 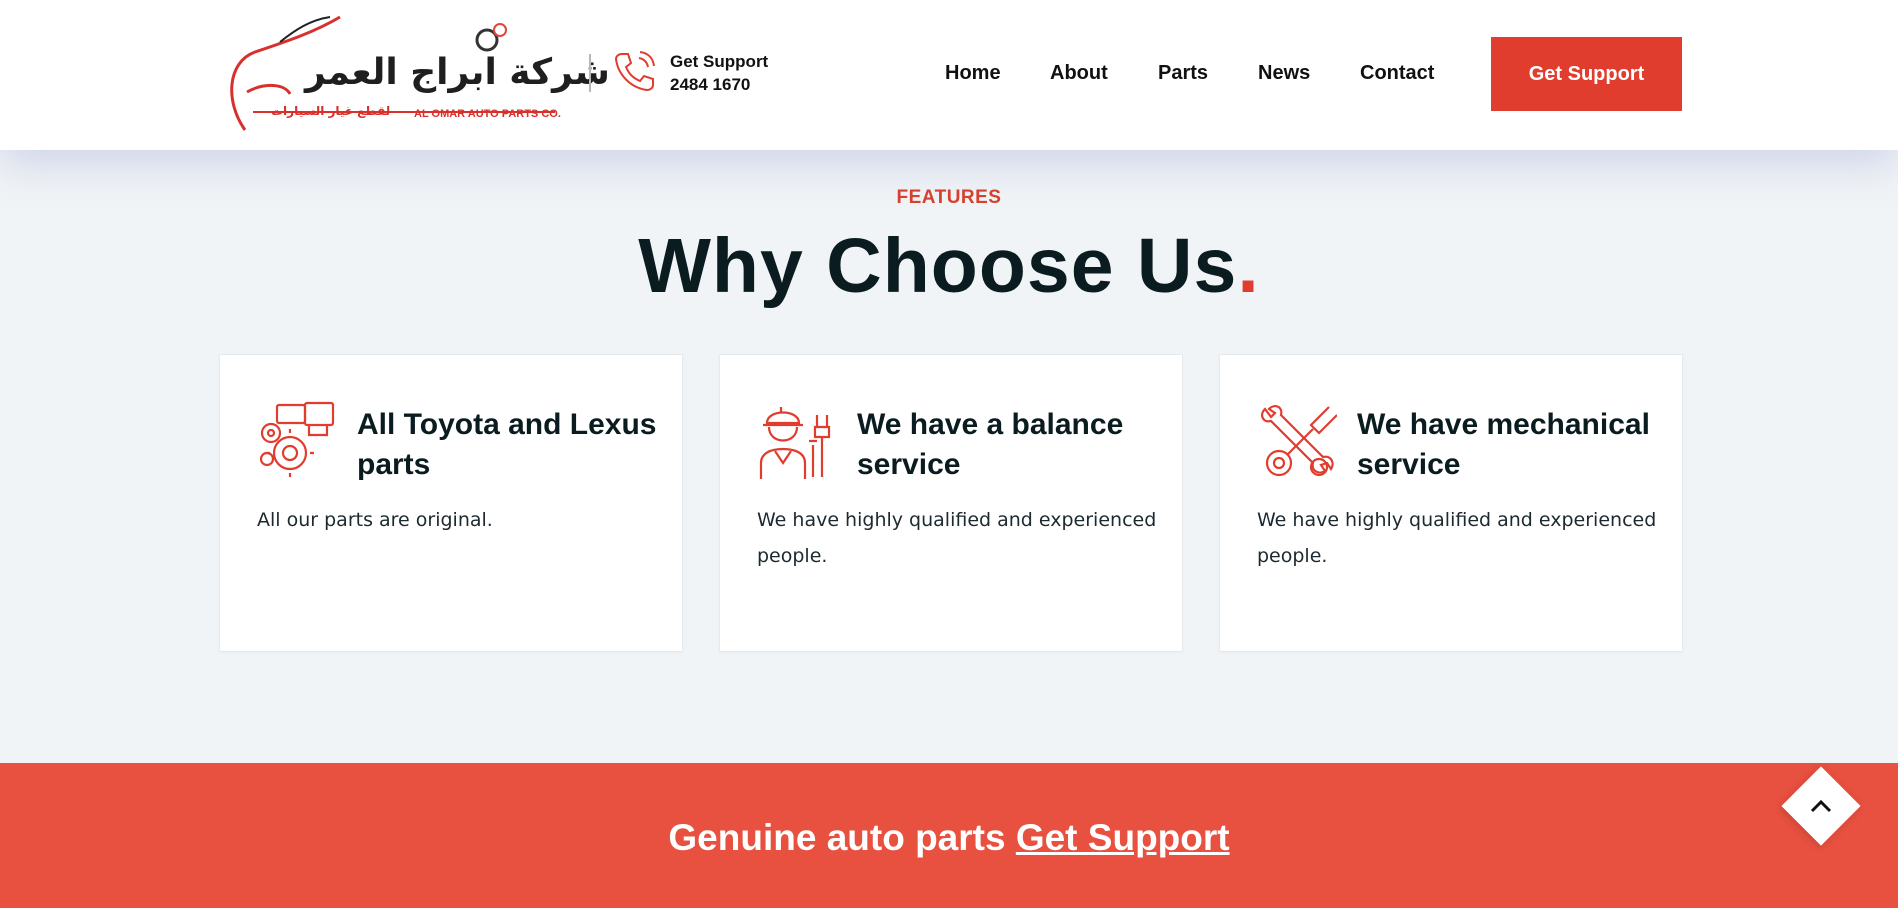 What do you see at coordinates (1397, 73) in the screenshot?
I see `nav-contact: Contact` at bounding box center [1397, 73].